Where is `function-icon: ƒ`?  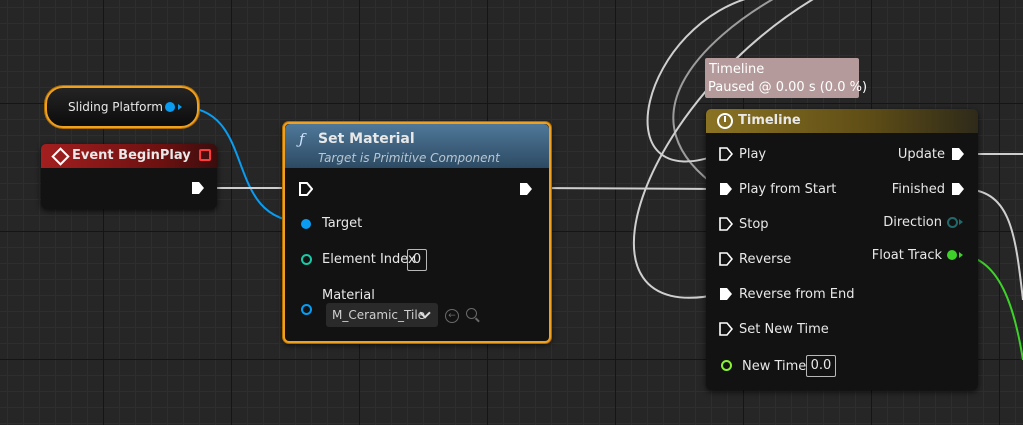
function-icon: ƒ is located at coordinates (302, 139).